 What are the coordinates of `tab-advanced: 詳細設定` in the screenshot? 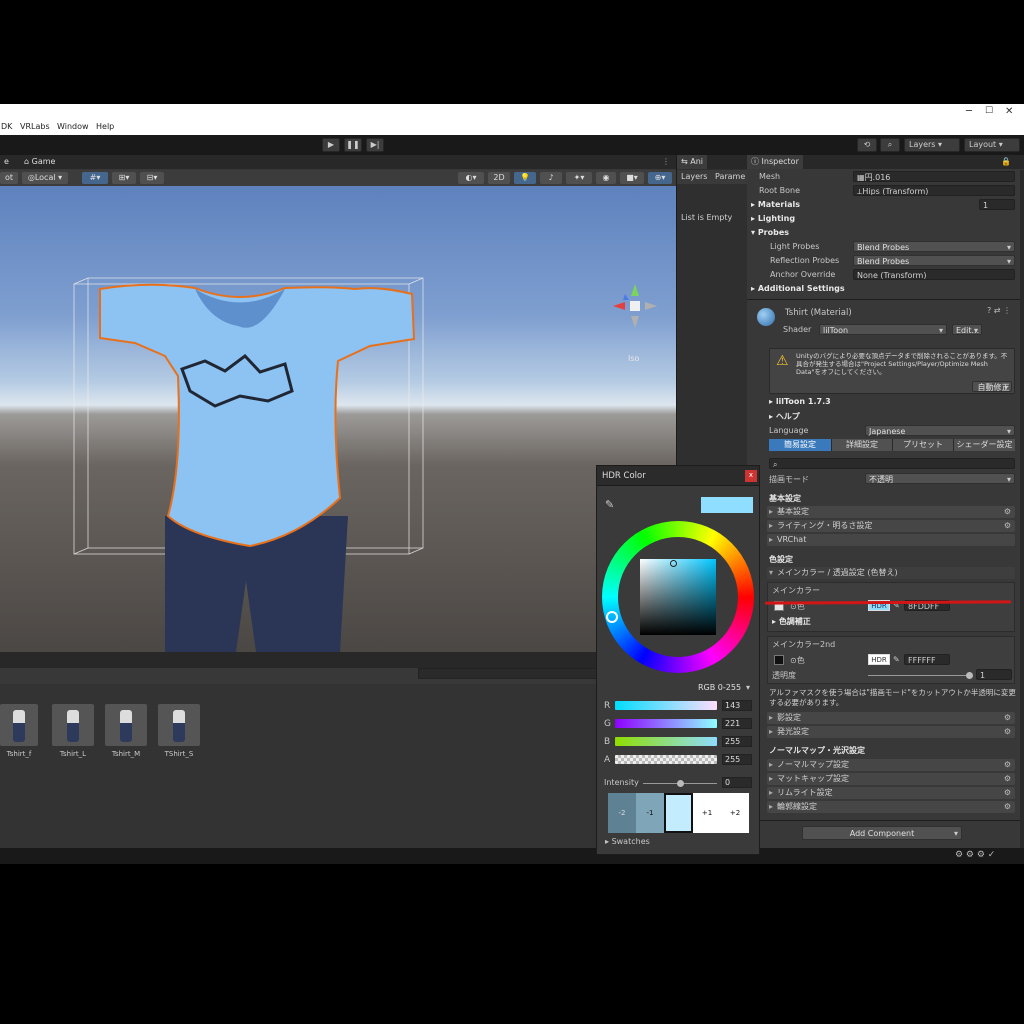 It's located at (861, 445).